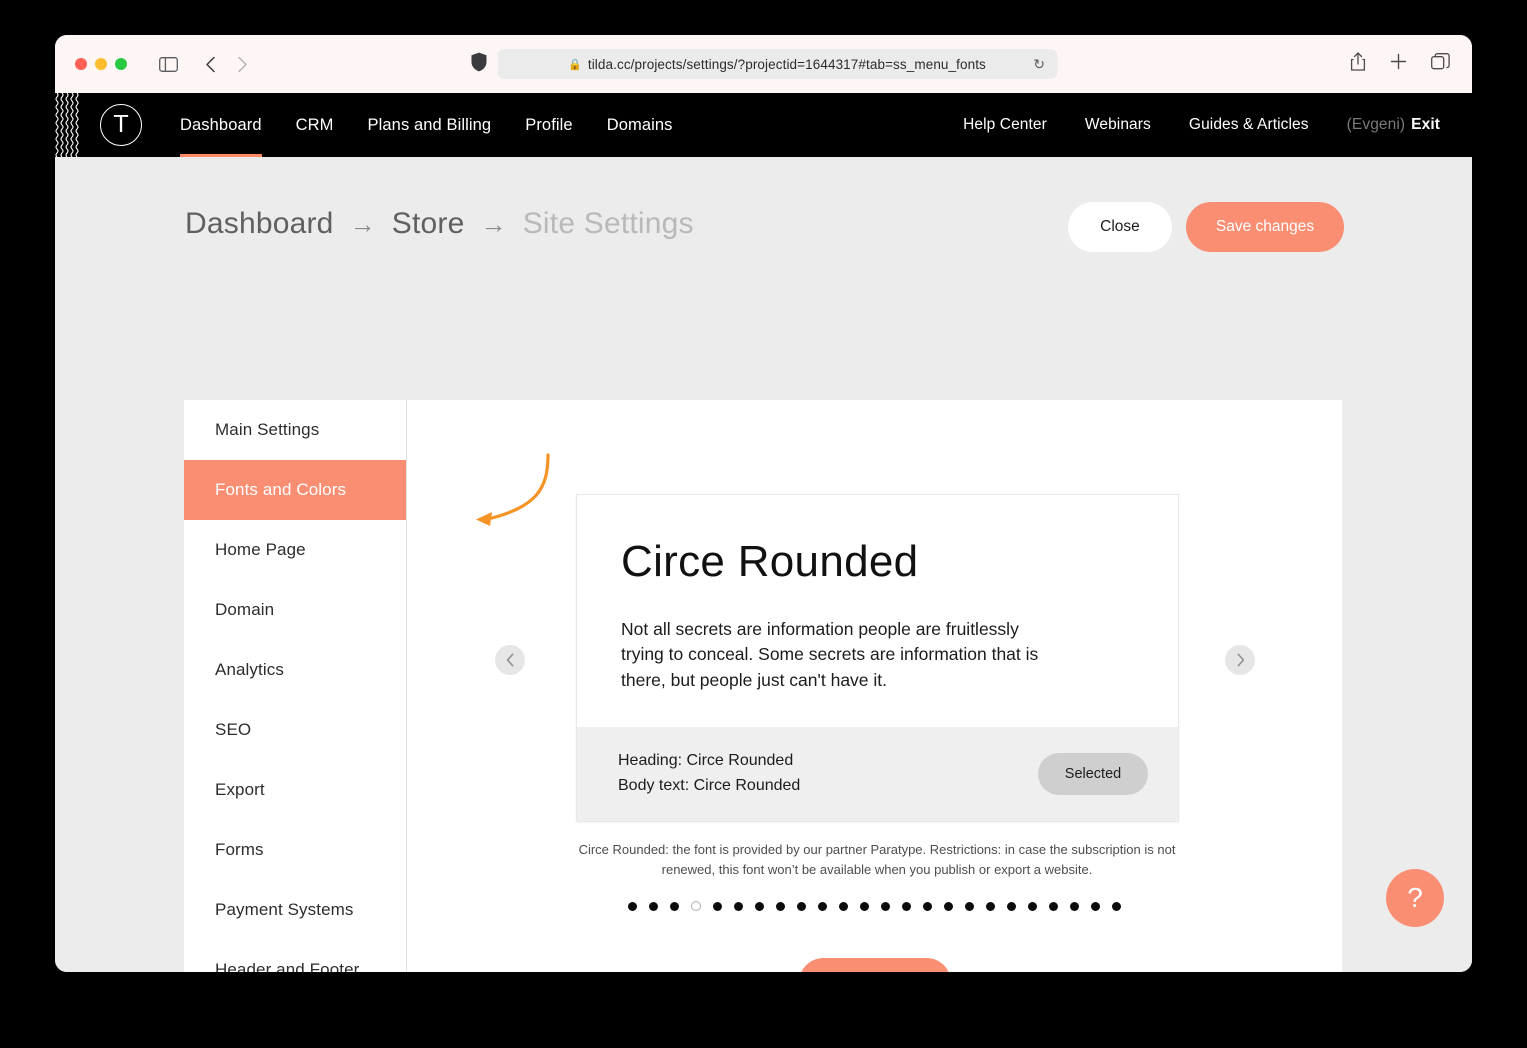 The width and height of the screenshot is (1527, 1048). What do you see at coordinates (295, 490) in the screenshot?
I see `sidebar-item-fonts-and-colors: Fonts and Colors` at bounding box center [295, 490].